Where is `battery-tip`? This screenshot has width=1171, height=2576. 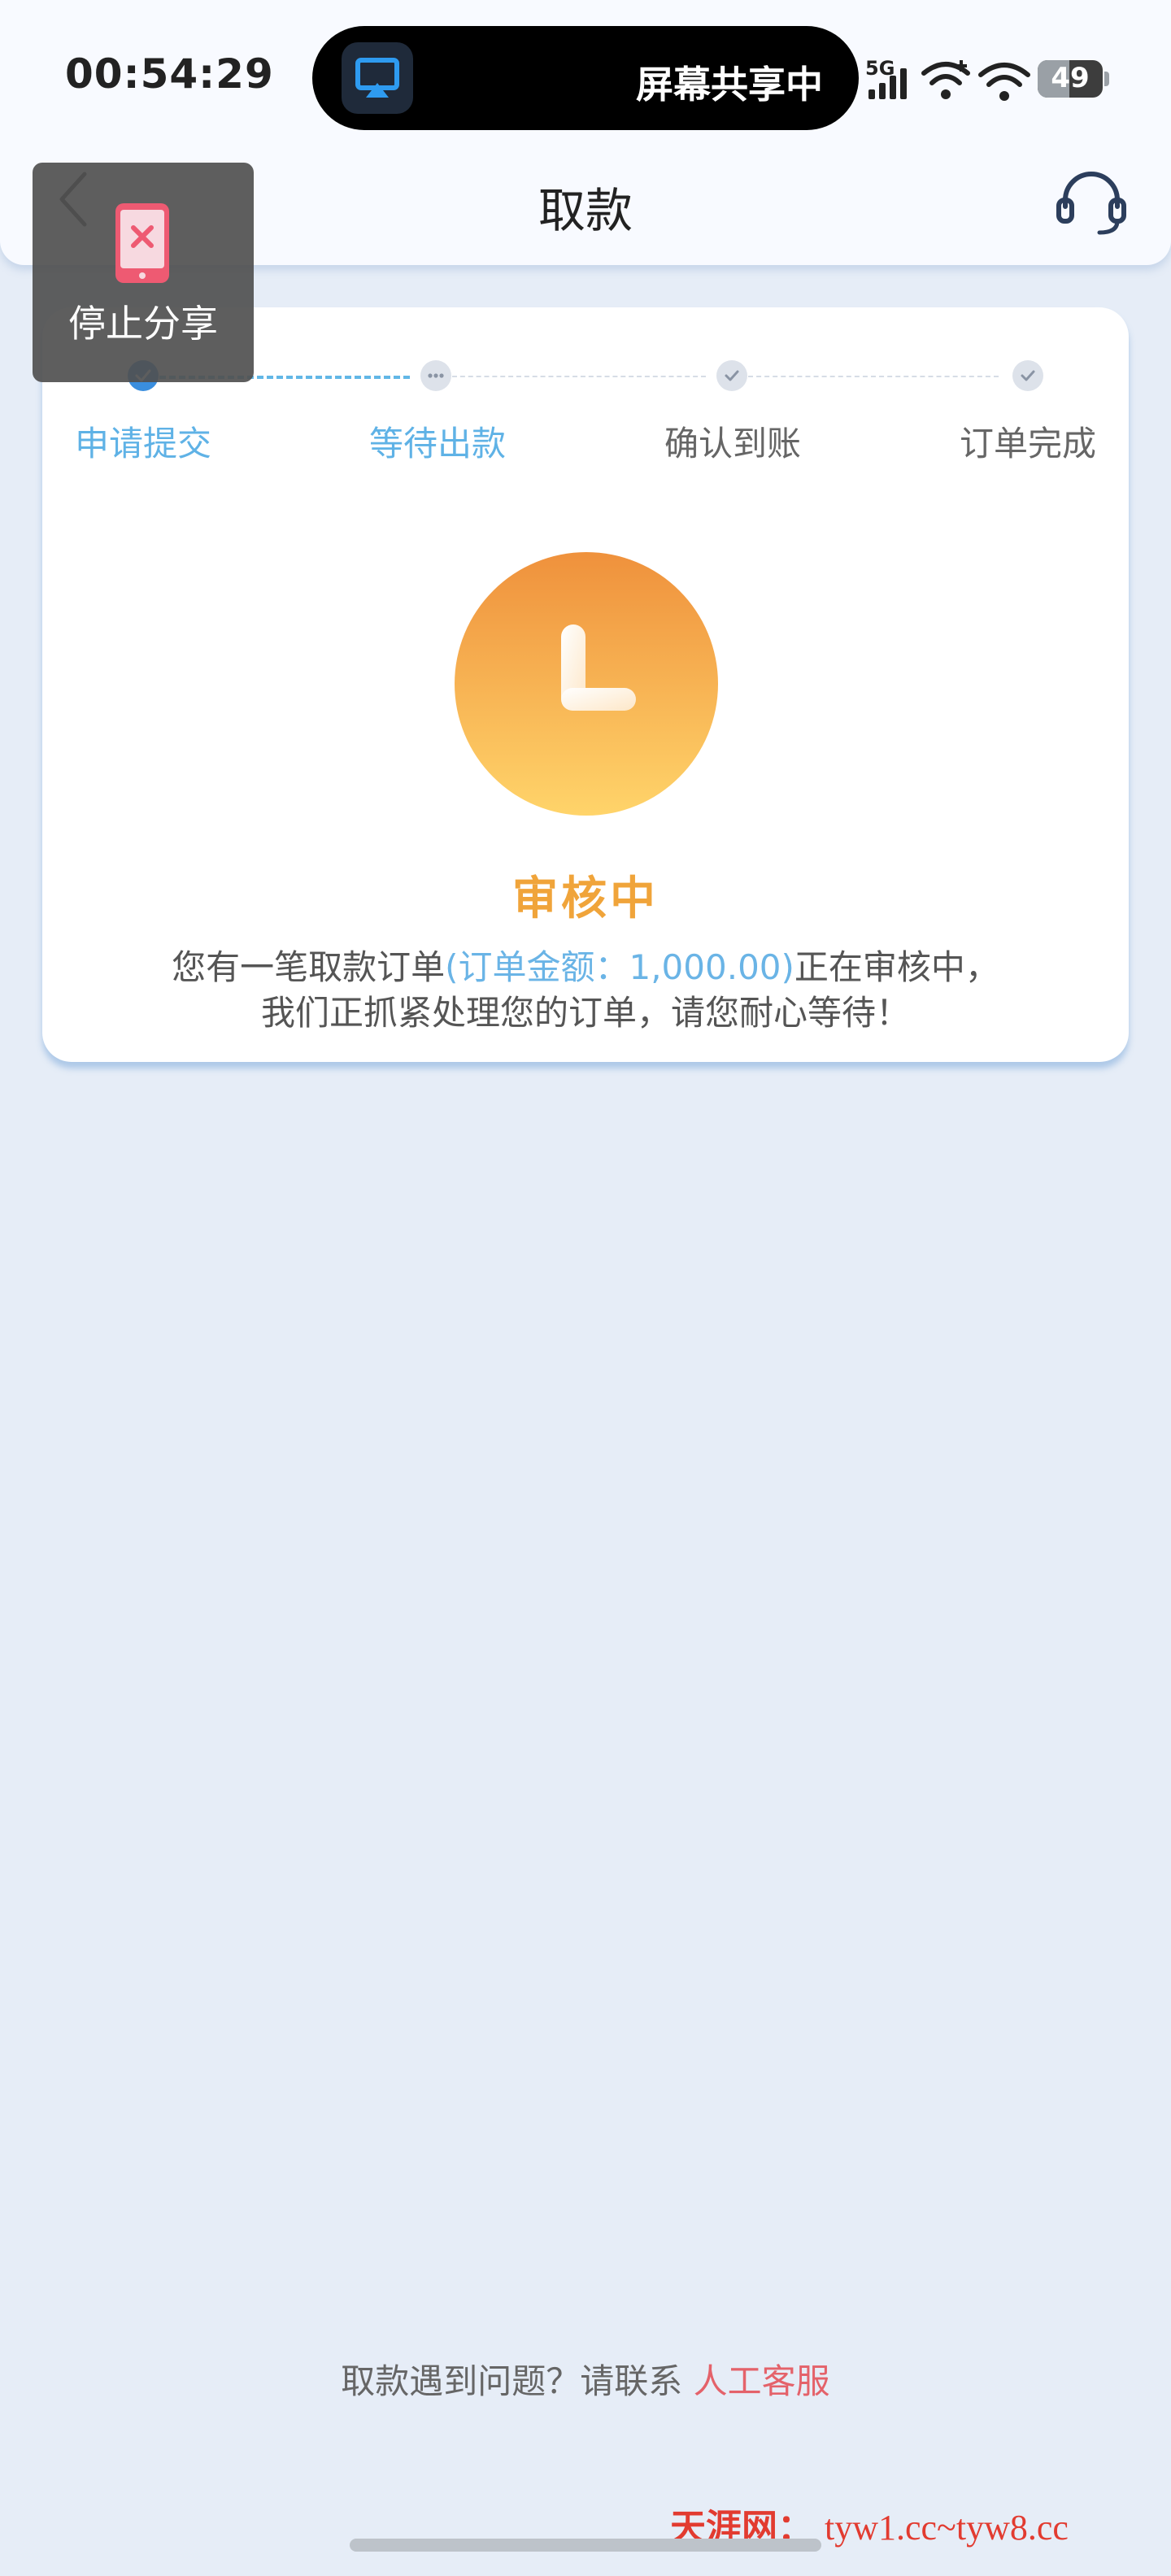
battery-tip is located at coordinates (1106, 79).